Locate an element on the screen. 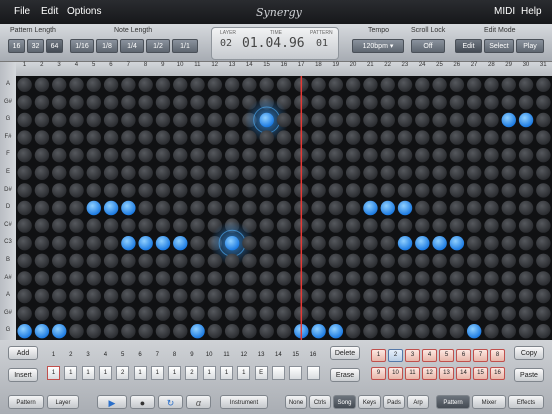 This screenshot has height=414, width=552. tab-pattern-left: Pattern is located at coordinates (26, 402).